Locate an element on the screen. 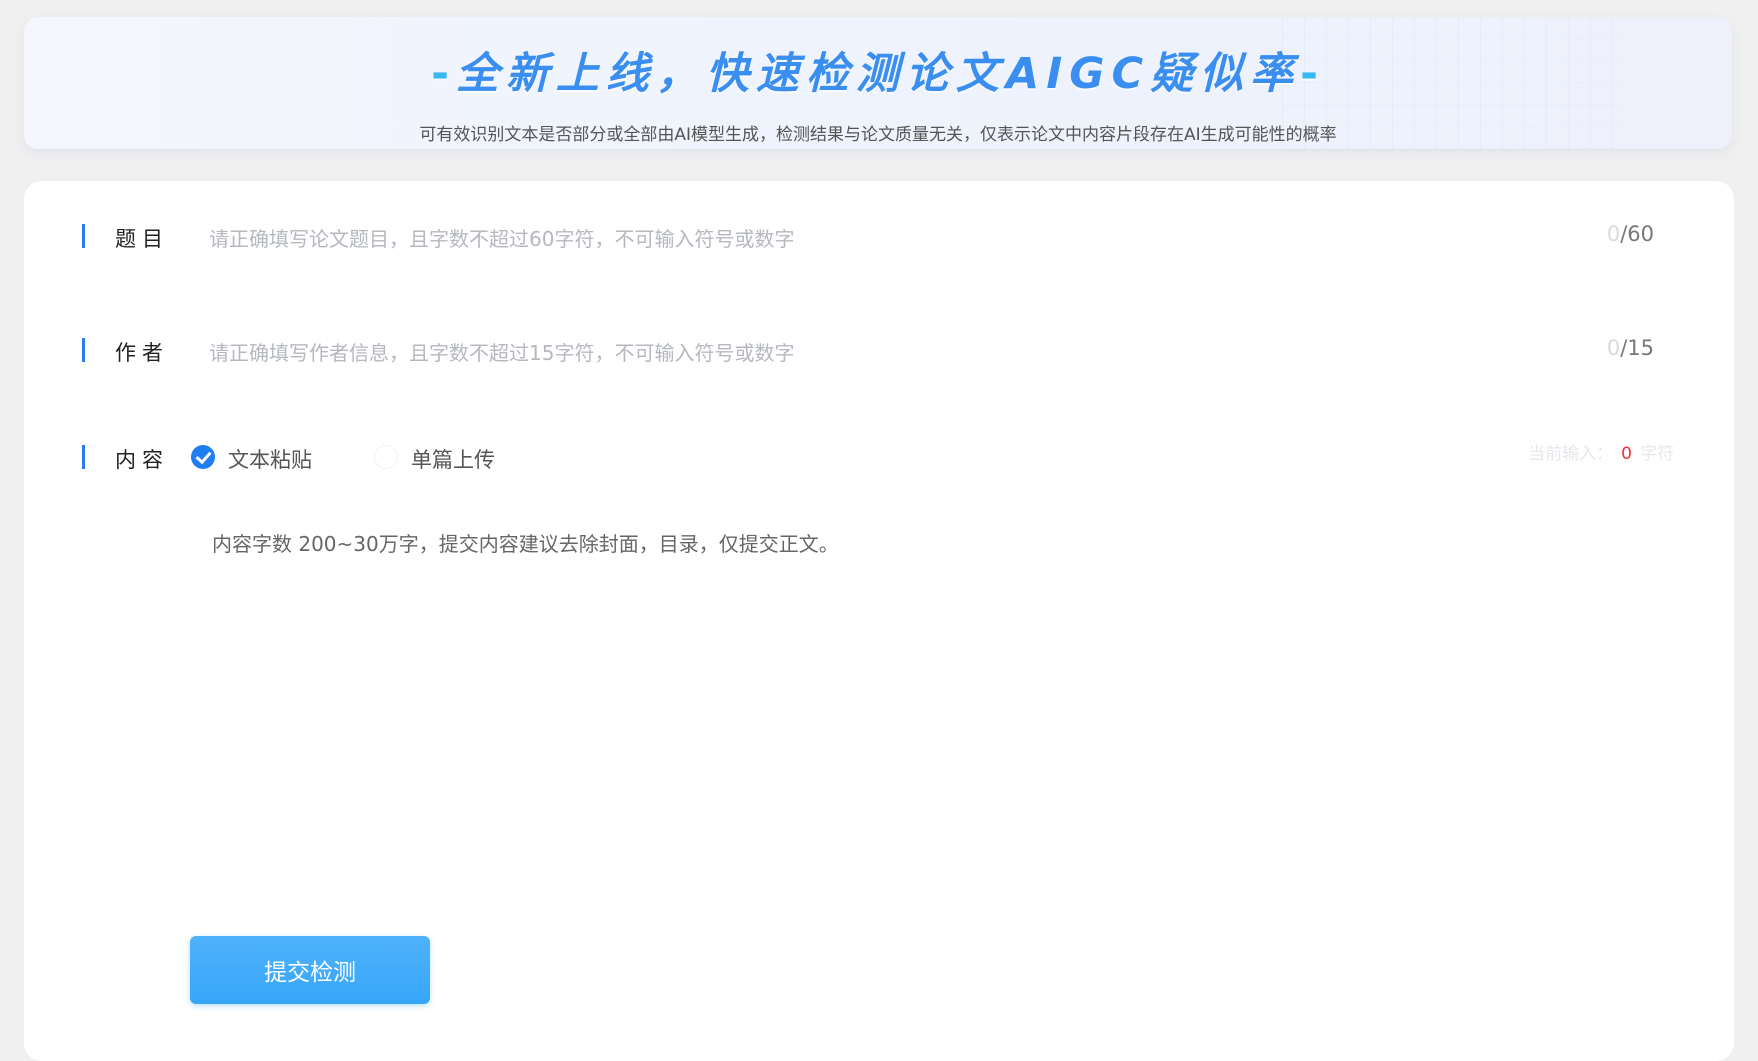 The height and width of the screenshot is (1061, 1758). radio-text-paste-label: 文本粘贴 is located at coordinates (270, 460).